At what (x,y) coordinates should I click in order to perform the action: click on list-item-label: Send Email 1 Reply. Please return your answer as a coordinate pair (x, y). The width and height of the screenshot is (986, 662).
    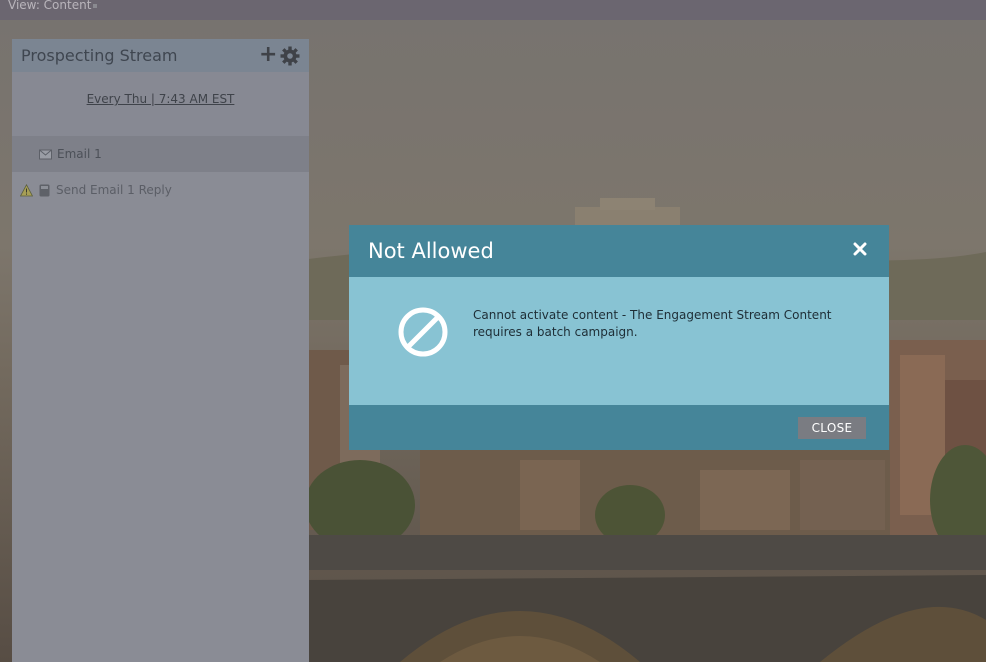
    Looking at the image, I should click on (114, 190).